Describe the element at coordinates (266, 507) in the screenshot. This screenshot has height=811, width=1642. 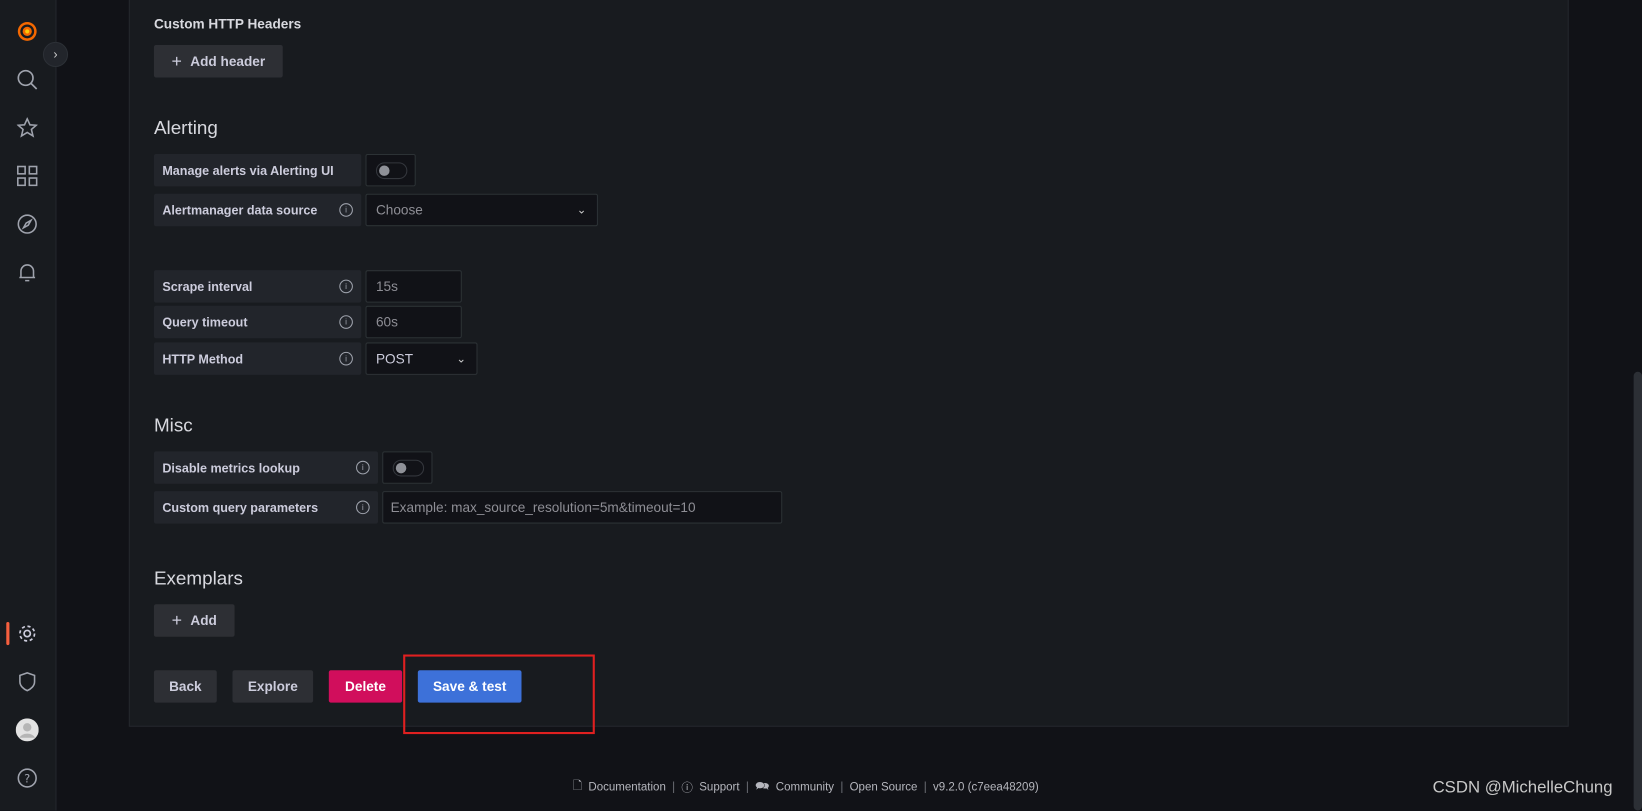
I see `custom-query-label: Custom query parameters i` at that location.